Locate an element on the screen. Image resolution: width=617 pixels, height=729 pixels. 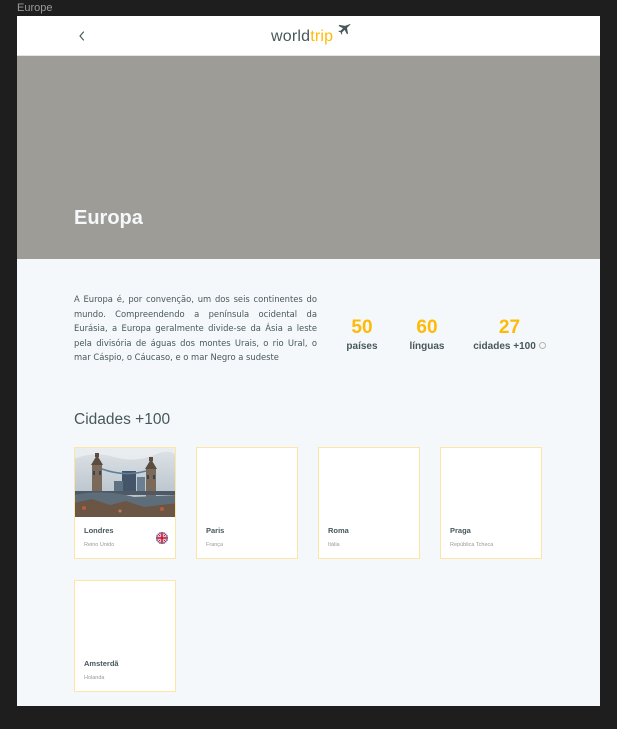
stat-languages: 60 línguas is located at coordinates (427, 335).